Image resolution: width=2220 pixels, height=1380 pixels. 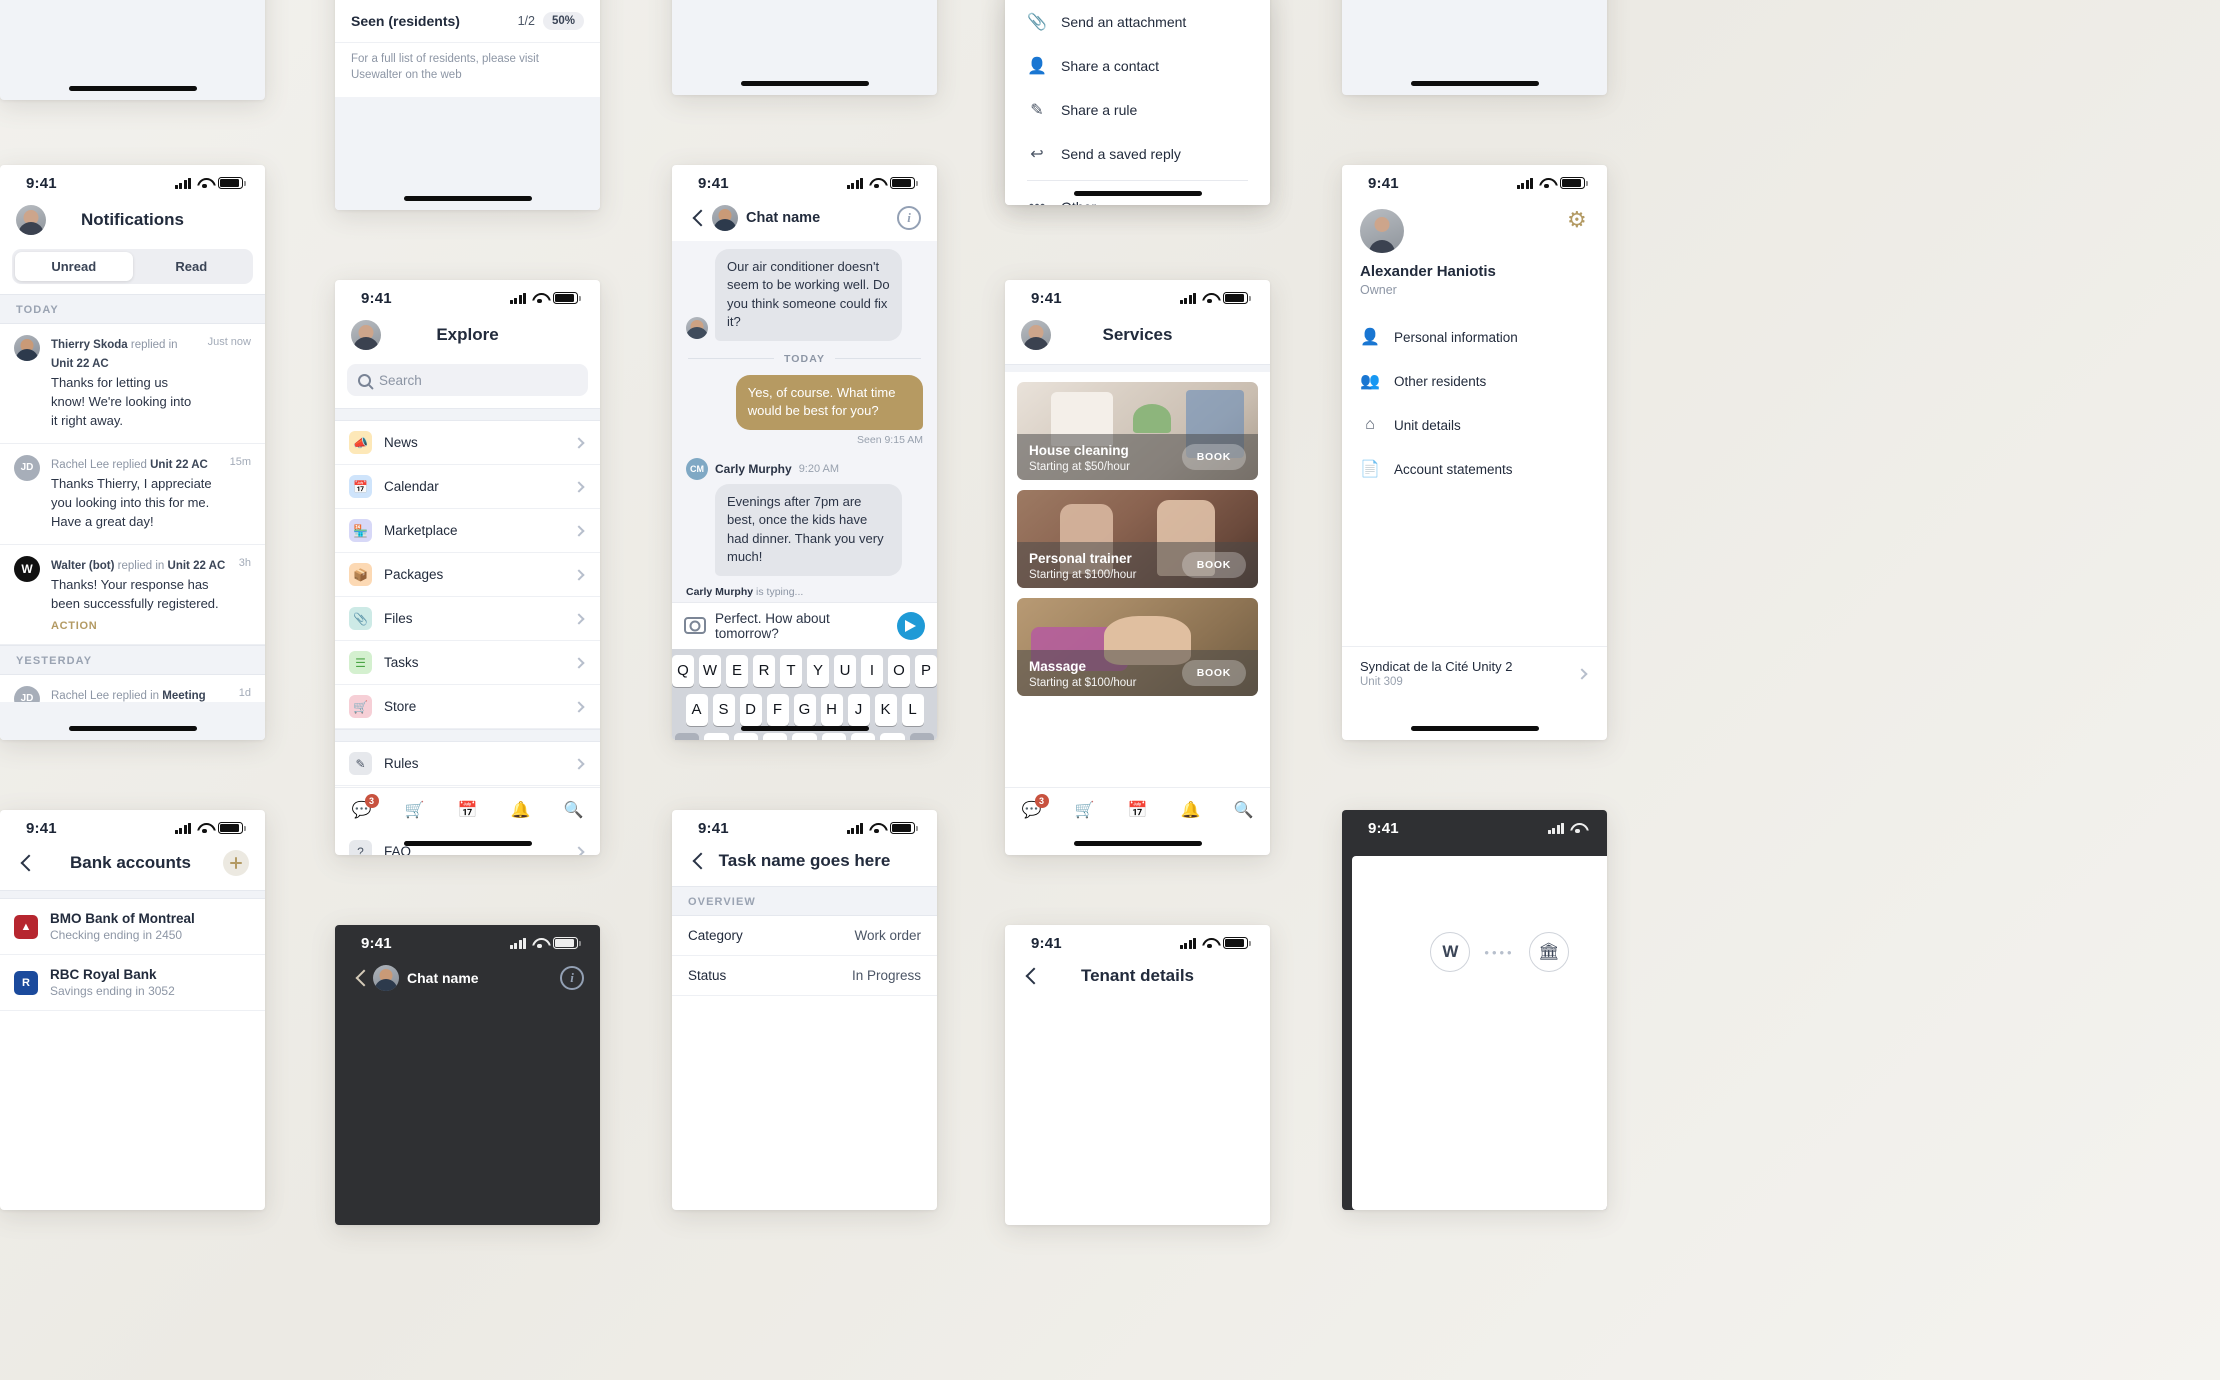 I want to click on profile-footer: Syndicat de la Cité Unity 2 Unit 309, so click(x=1474, y=673).